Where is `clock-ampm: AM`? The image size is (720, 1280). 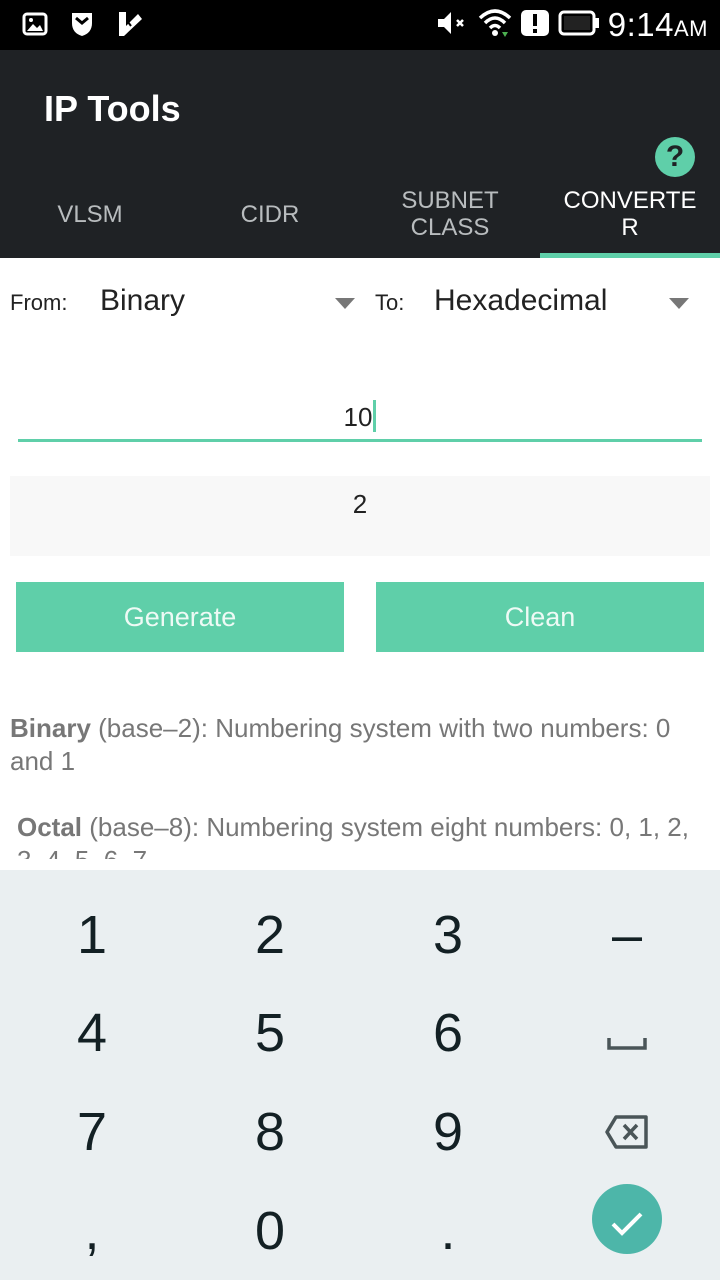
clock-ampm: AM is located at coordinates (691, 28).